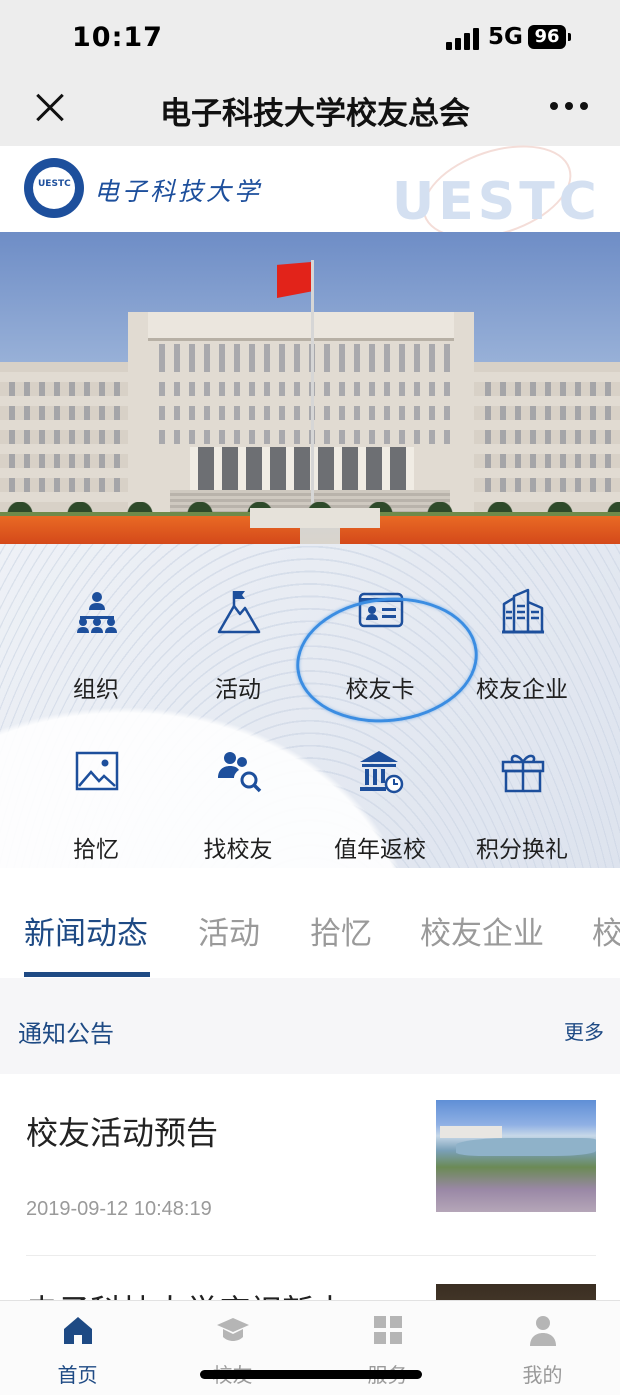  What do you see at coordinates (232, 1348) in the screenshot?
I see `bottom-tab-alumni: 校友` at bounding box center [232, 1348].